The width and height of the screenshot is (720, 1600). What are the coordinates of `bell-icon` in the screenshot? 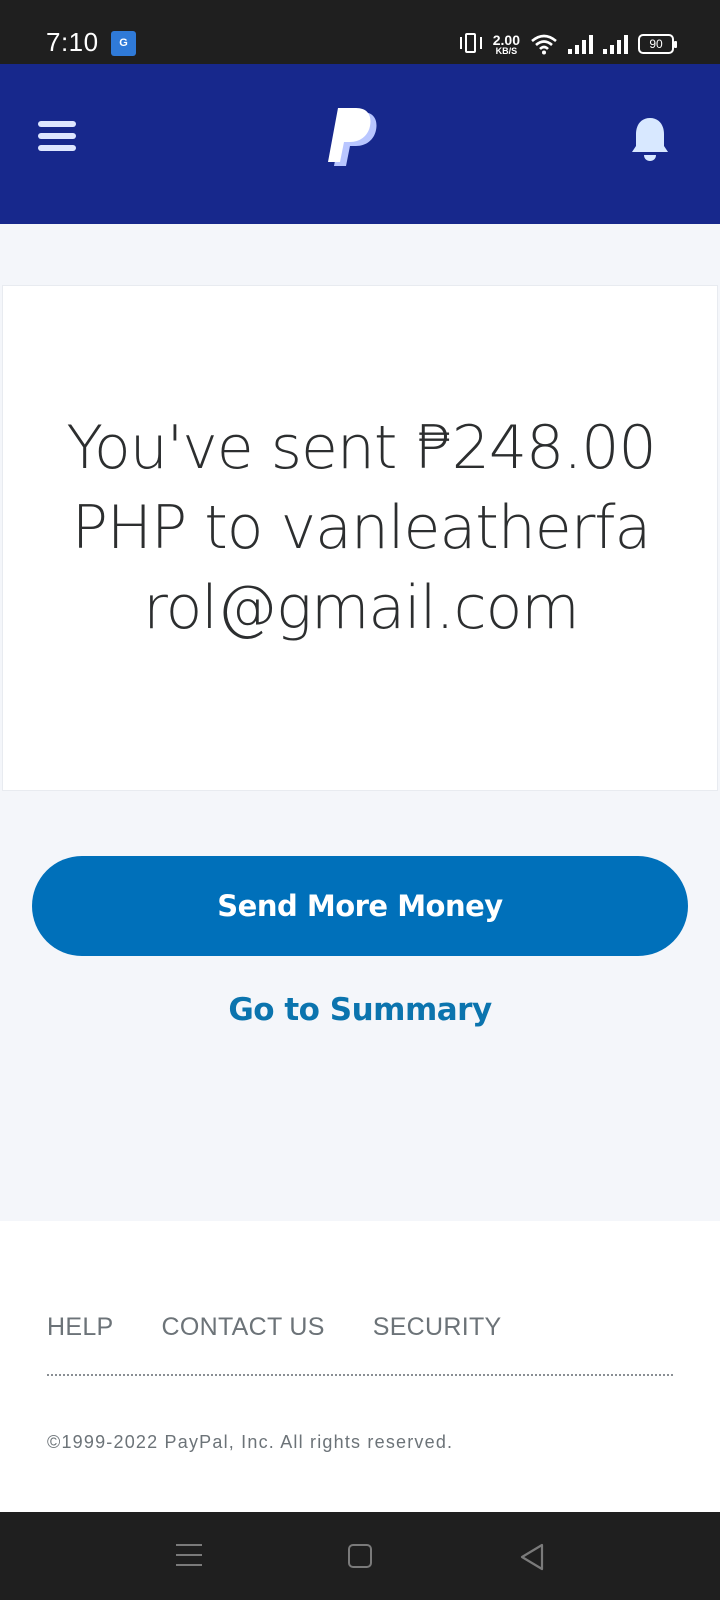 It's located at (650, 139).